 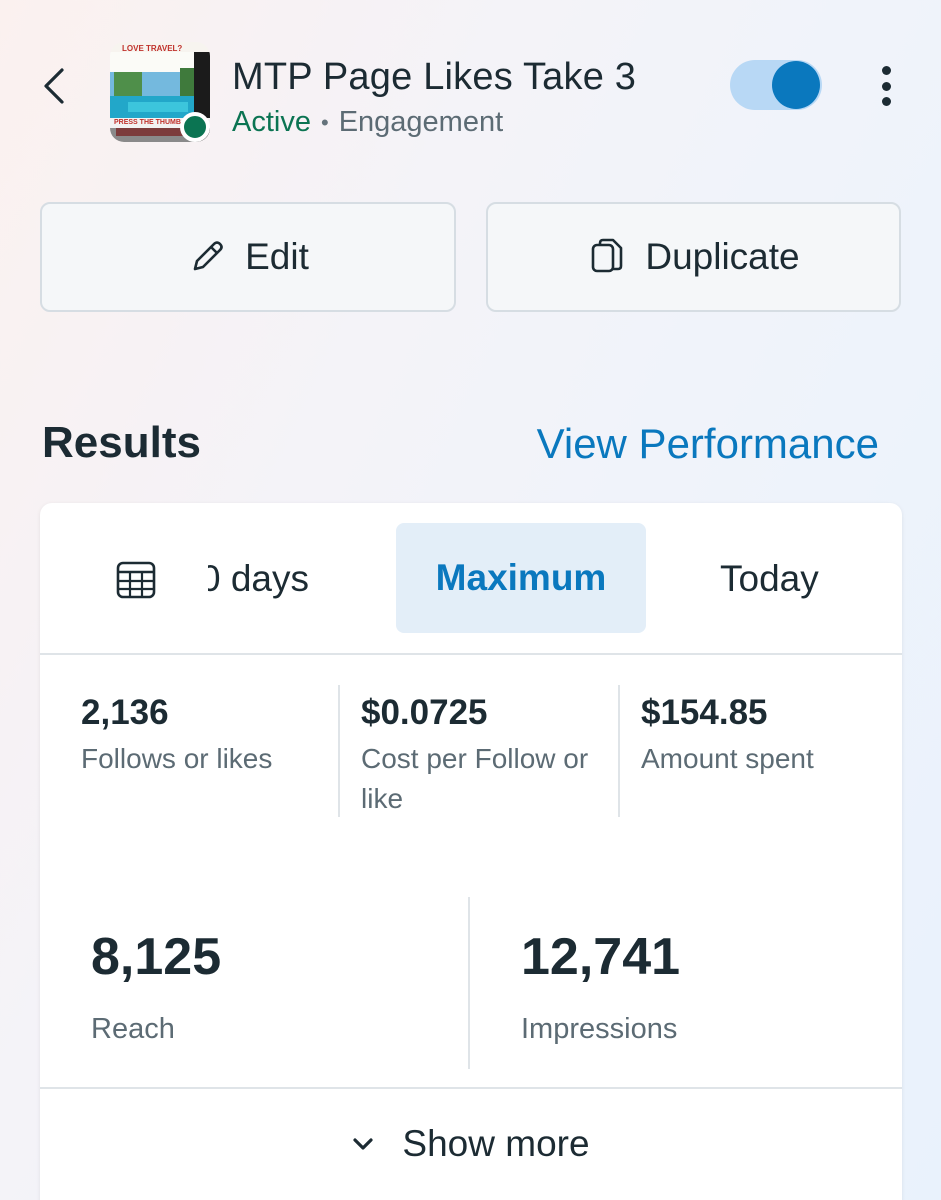 I want to click on reach-value: 8,125, so click(x=156, y=957).